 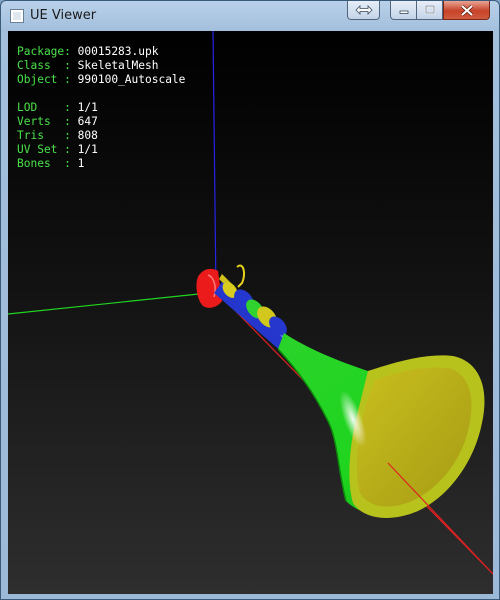 I want to click on info-class-label: Class :, so click(x=44, y=65).